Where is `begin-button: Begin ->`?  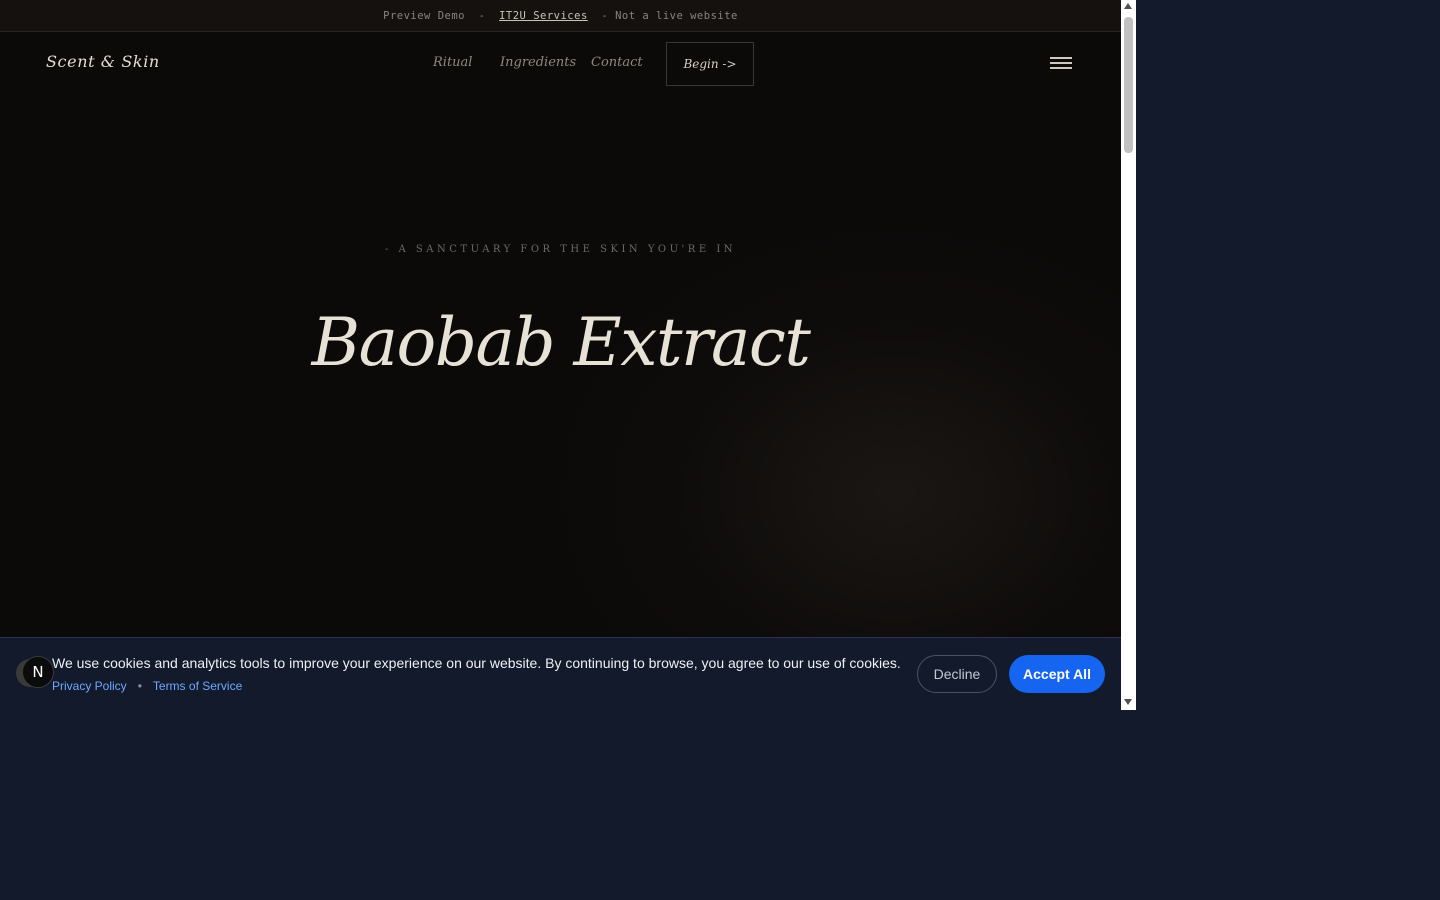 begin-button: Begin -> is located at coordinates (710, 64).